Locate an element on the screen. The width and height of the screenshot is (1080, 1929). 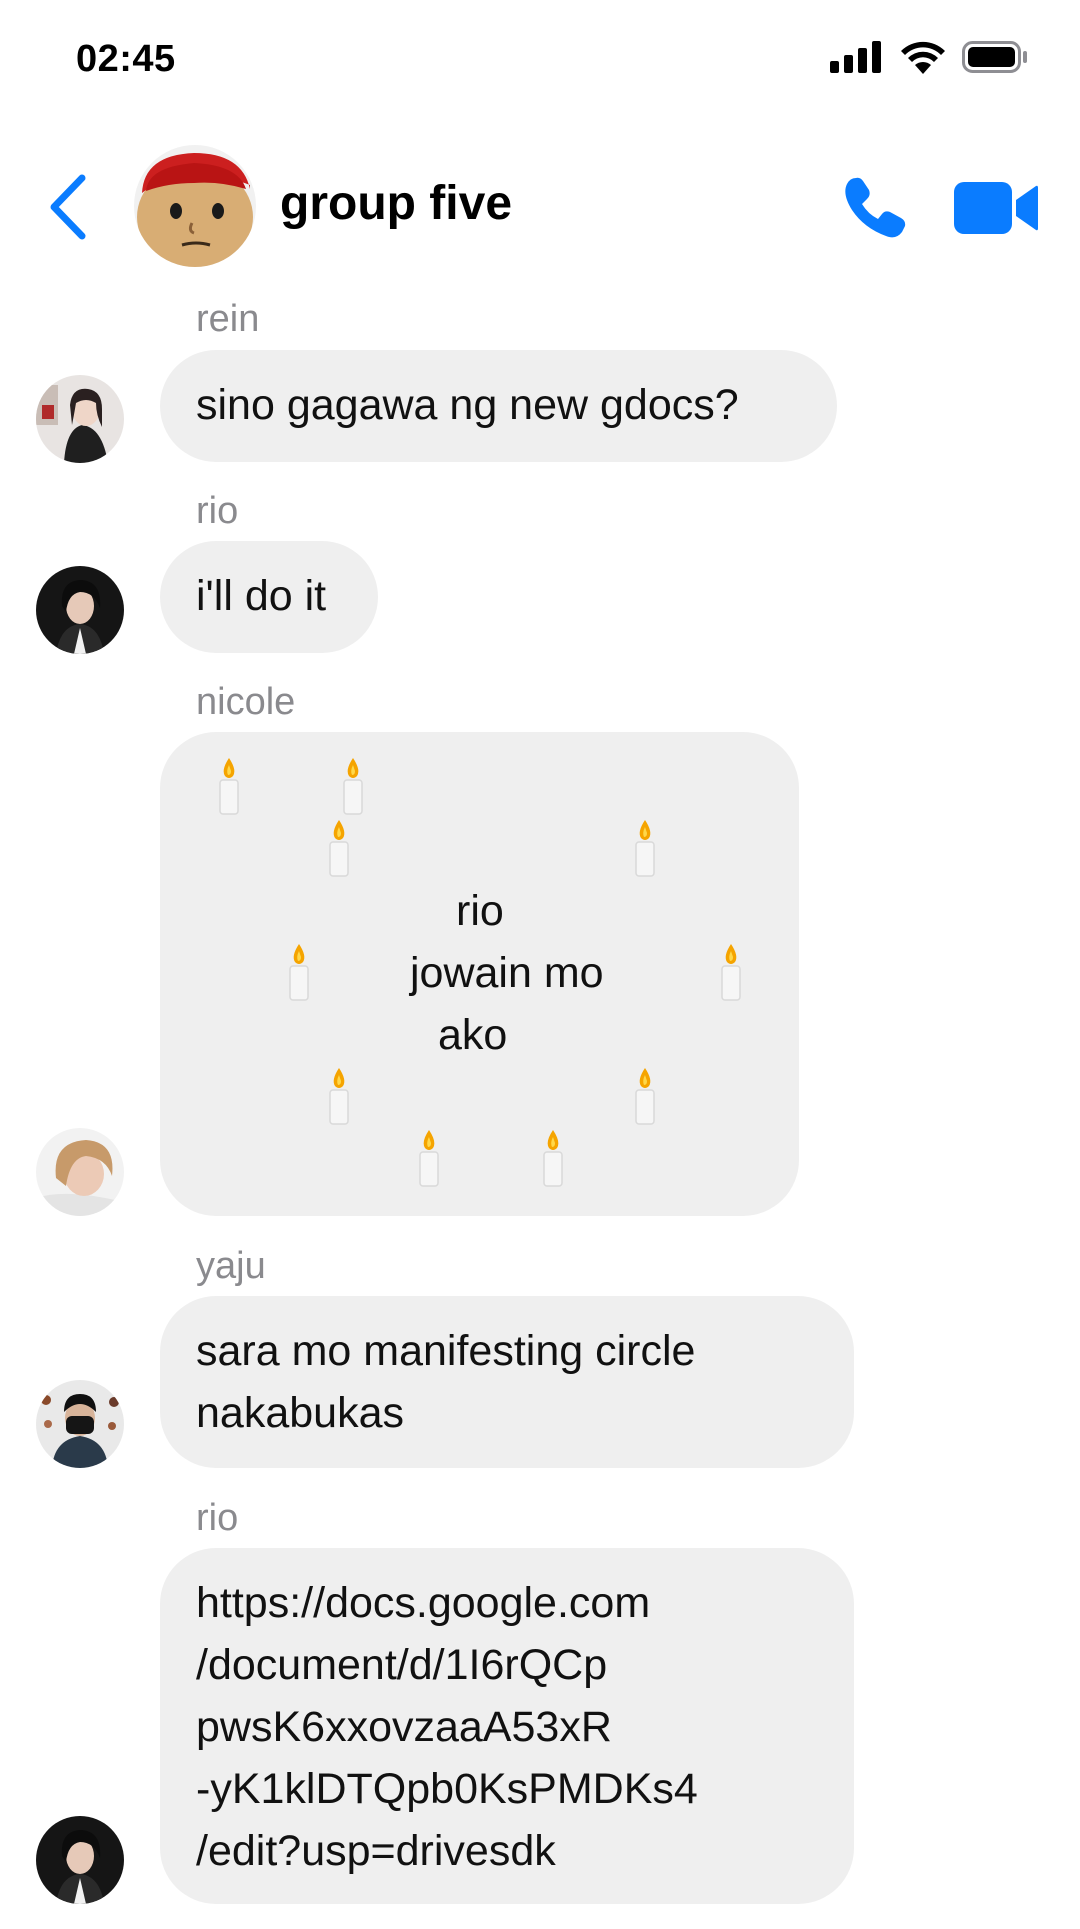
message-text: sino gagawa ng new gdocs? is located at coordinates (467, 405).